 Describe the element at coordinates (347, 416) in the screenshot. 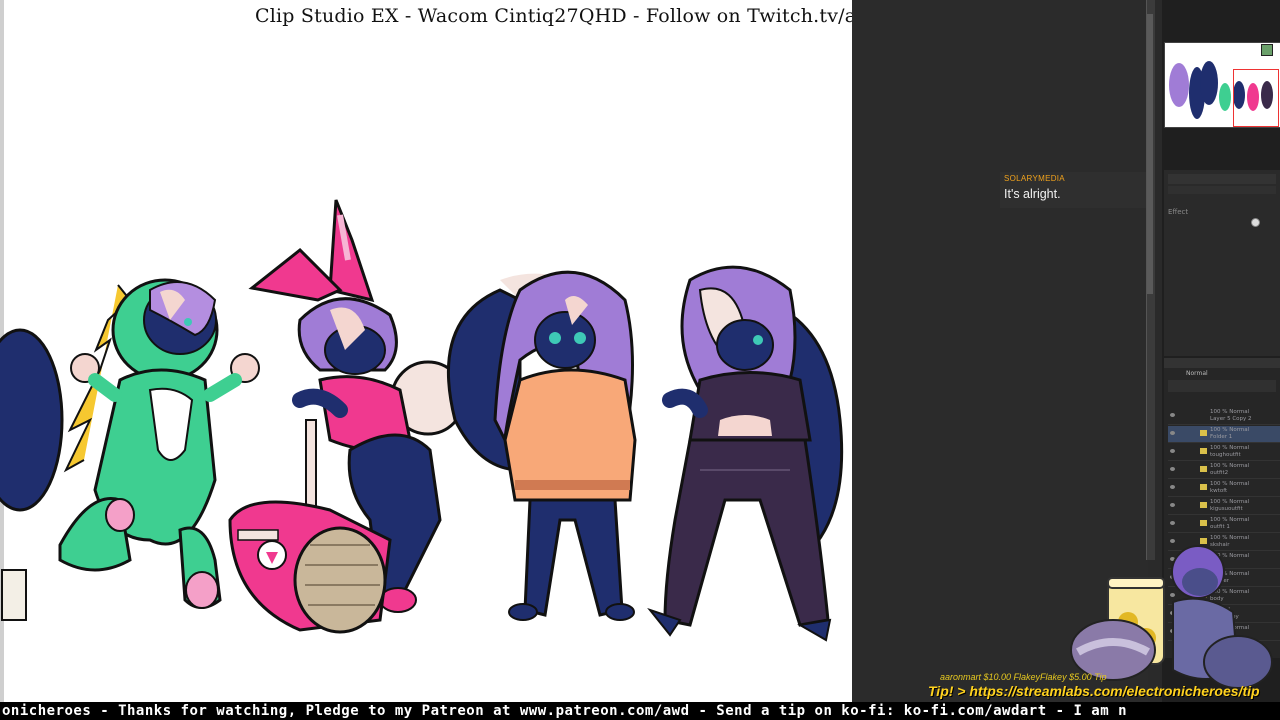

I see `character-bunny` at that location.